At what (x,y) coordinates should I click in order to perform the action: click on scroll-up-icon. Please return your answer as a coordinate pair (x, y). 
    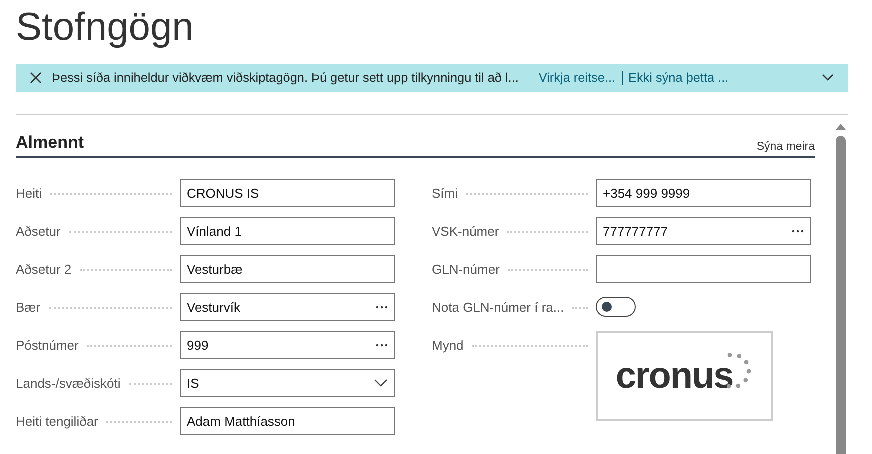
    Looking at the image, I should click on (841, 126).